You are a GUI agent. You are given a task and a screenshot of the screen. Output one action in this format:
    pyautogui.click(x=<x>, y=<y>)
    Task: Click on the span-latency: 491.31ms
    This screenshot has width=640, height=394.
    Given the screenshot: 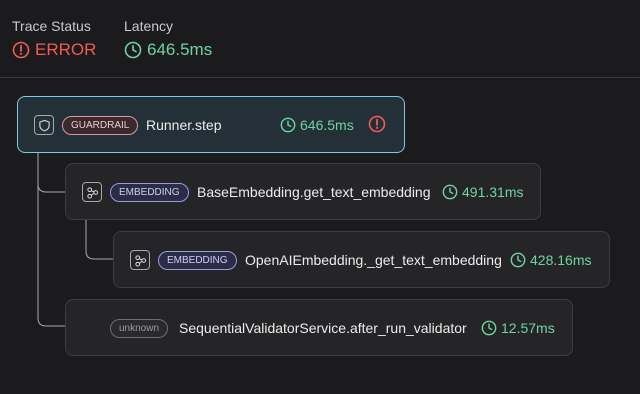 What is the action you would take?
    pyautogui.click(x=482, y=192)
    